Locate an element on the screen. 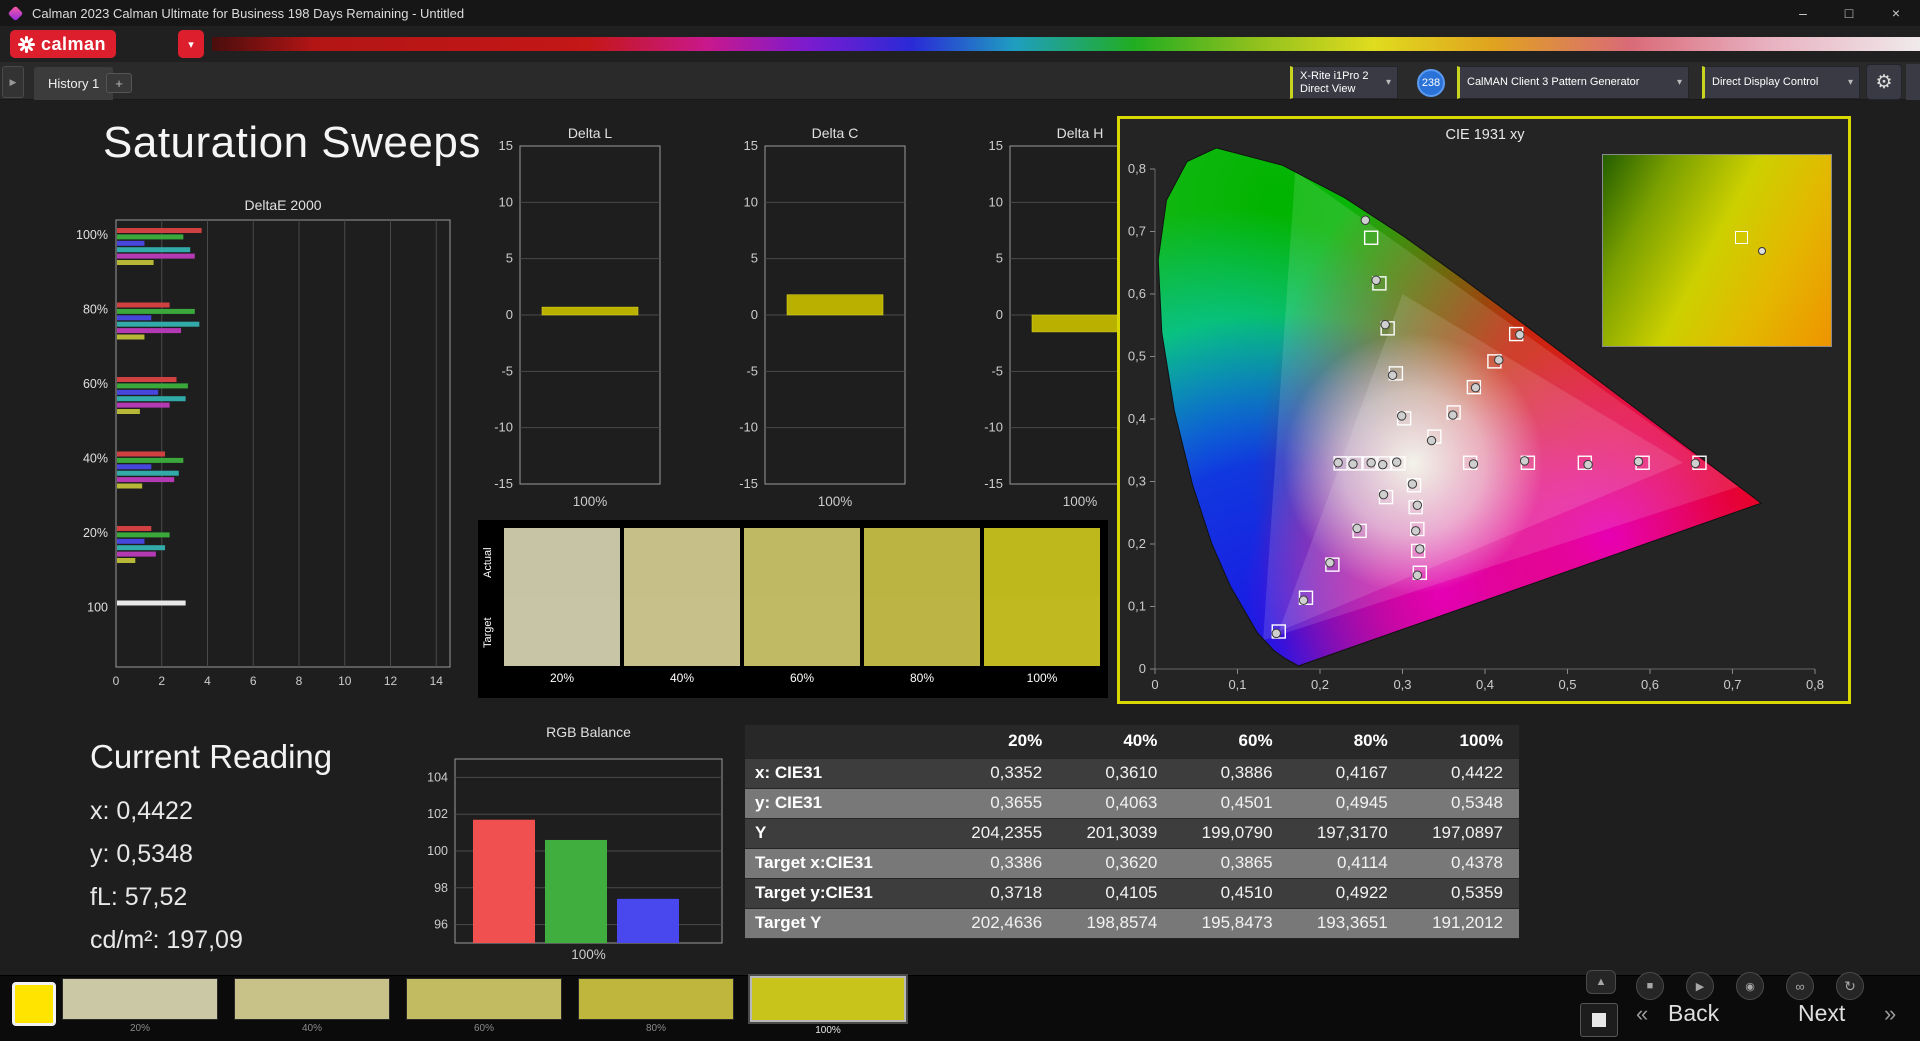  layout-view-button is located at coordinates (1599, 1020).